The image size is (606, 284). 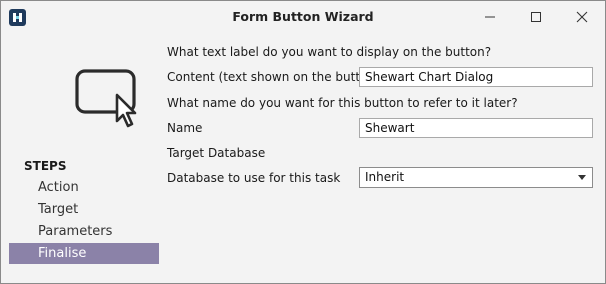 I want to click on sidebar-item-action: Action, so click(x=84, y=187).